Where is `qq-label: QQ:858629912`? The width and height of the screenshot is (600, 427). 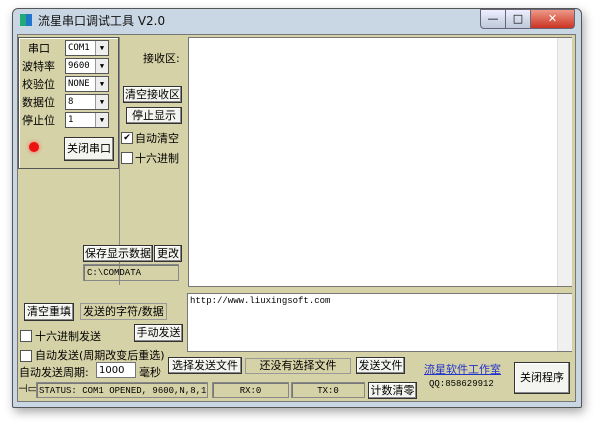 qq-label: QQ:858629912 is located at coordinates (461, 384).